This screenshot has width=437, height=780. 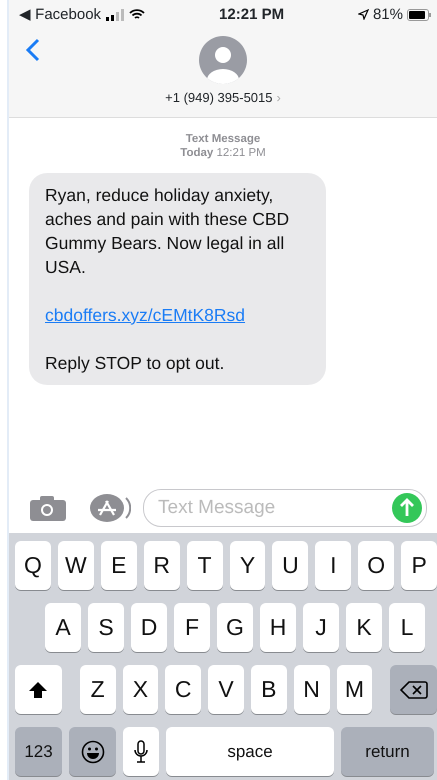 I want to click on letter-key: I, so click(x=333, y=565).